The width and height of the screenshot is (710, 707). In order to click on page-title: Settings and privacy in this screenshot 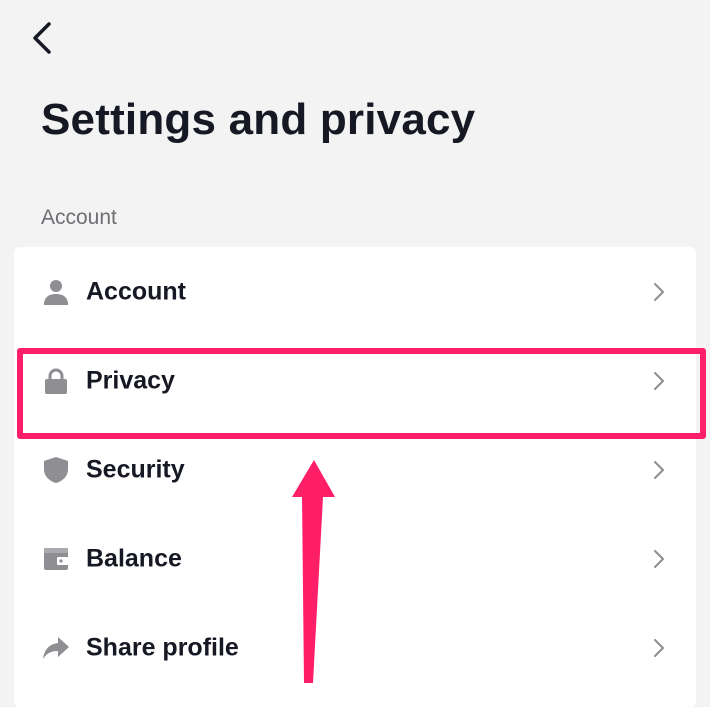, I will do `click(258, 119)`.